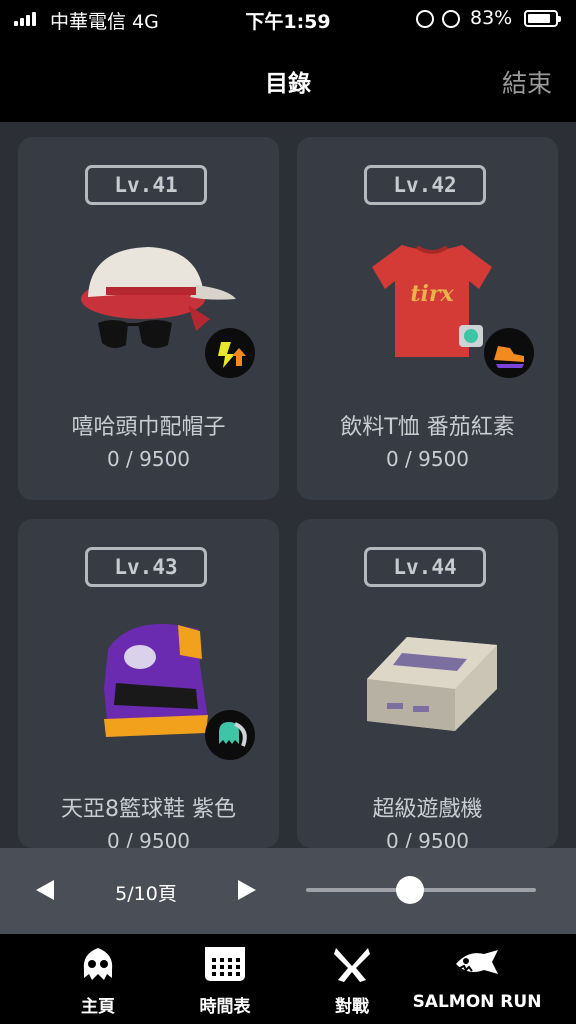 This screenshot has height=1024, width=576. Describe the element at coordinates (509, 353) in the screenshot. I see `ability-shoe-icon` at that location.